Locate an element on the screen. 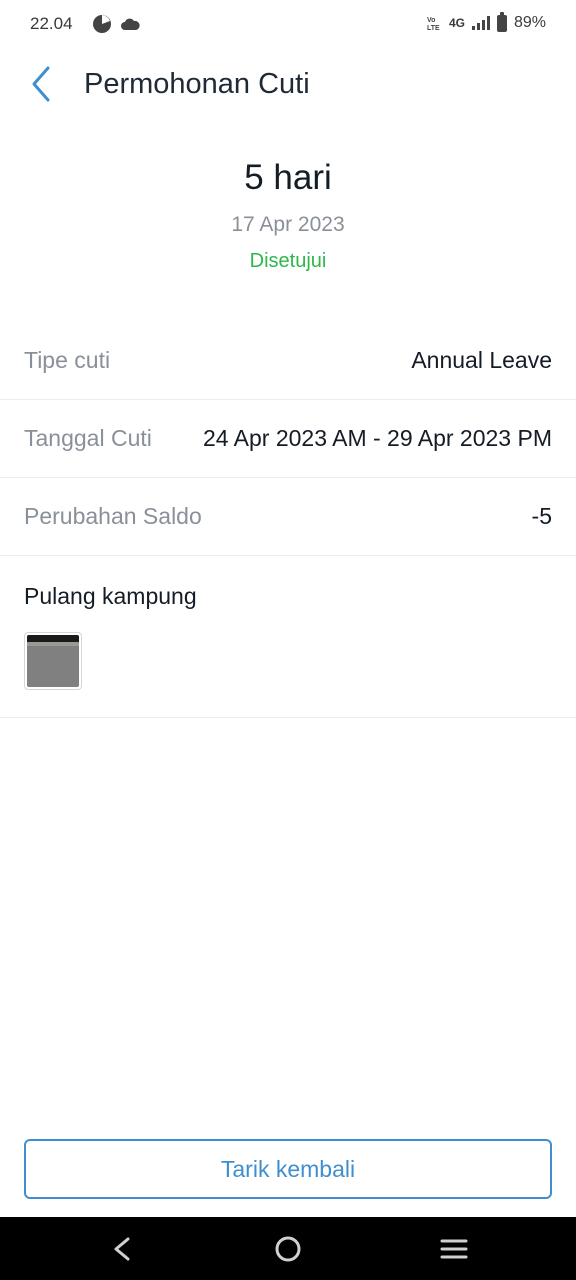 This screenshot has height=1280, width=576. back-triangle-icon is located at coordinates (122, 1249).